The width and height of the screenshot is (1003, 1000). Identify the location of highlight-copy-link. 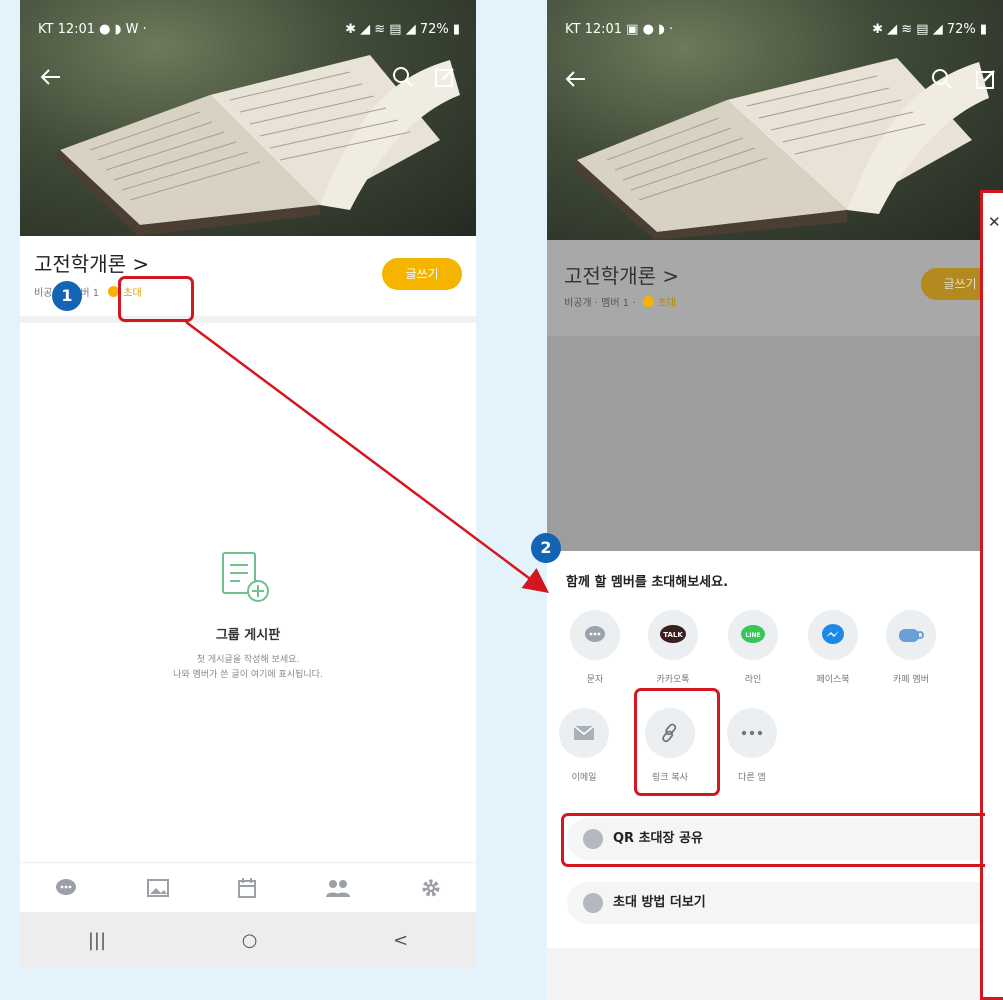
(677, 742).